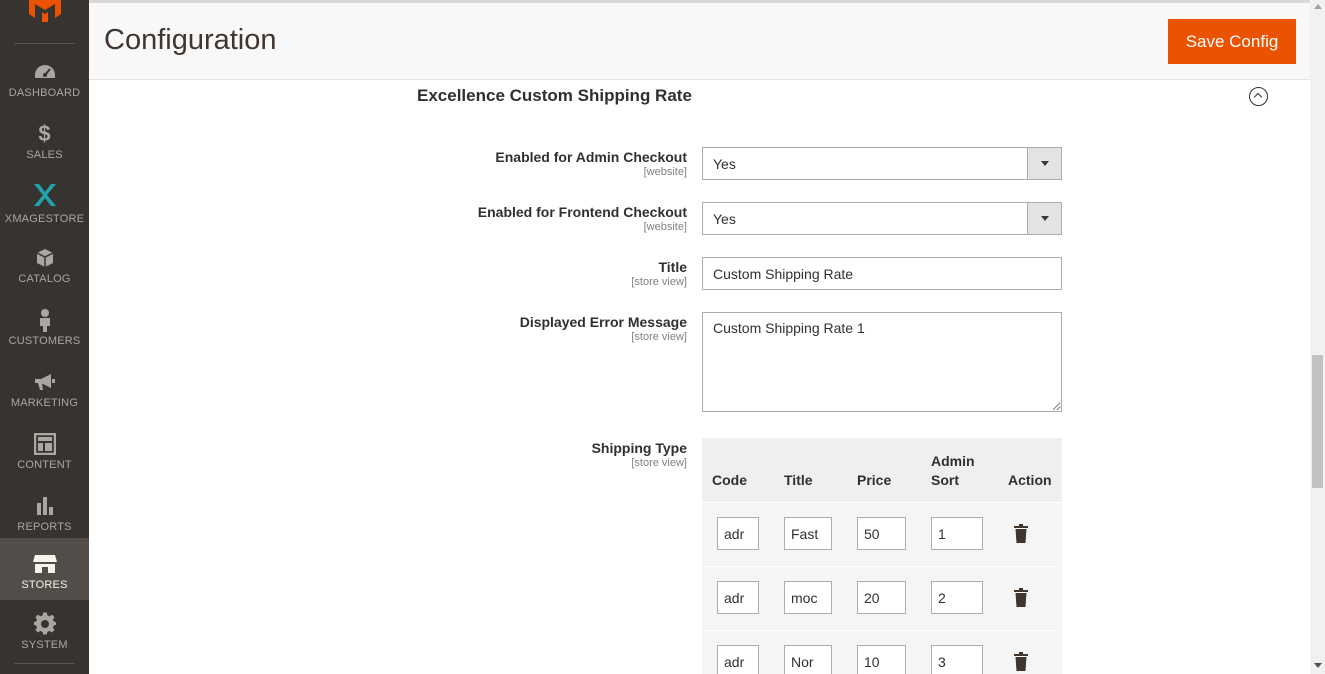  I want to click on gear-icon, so click(45, 624).